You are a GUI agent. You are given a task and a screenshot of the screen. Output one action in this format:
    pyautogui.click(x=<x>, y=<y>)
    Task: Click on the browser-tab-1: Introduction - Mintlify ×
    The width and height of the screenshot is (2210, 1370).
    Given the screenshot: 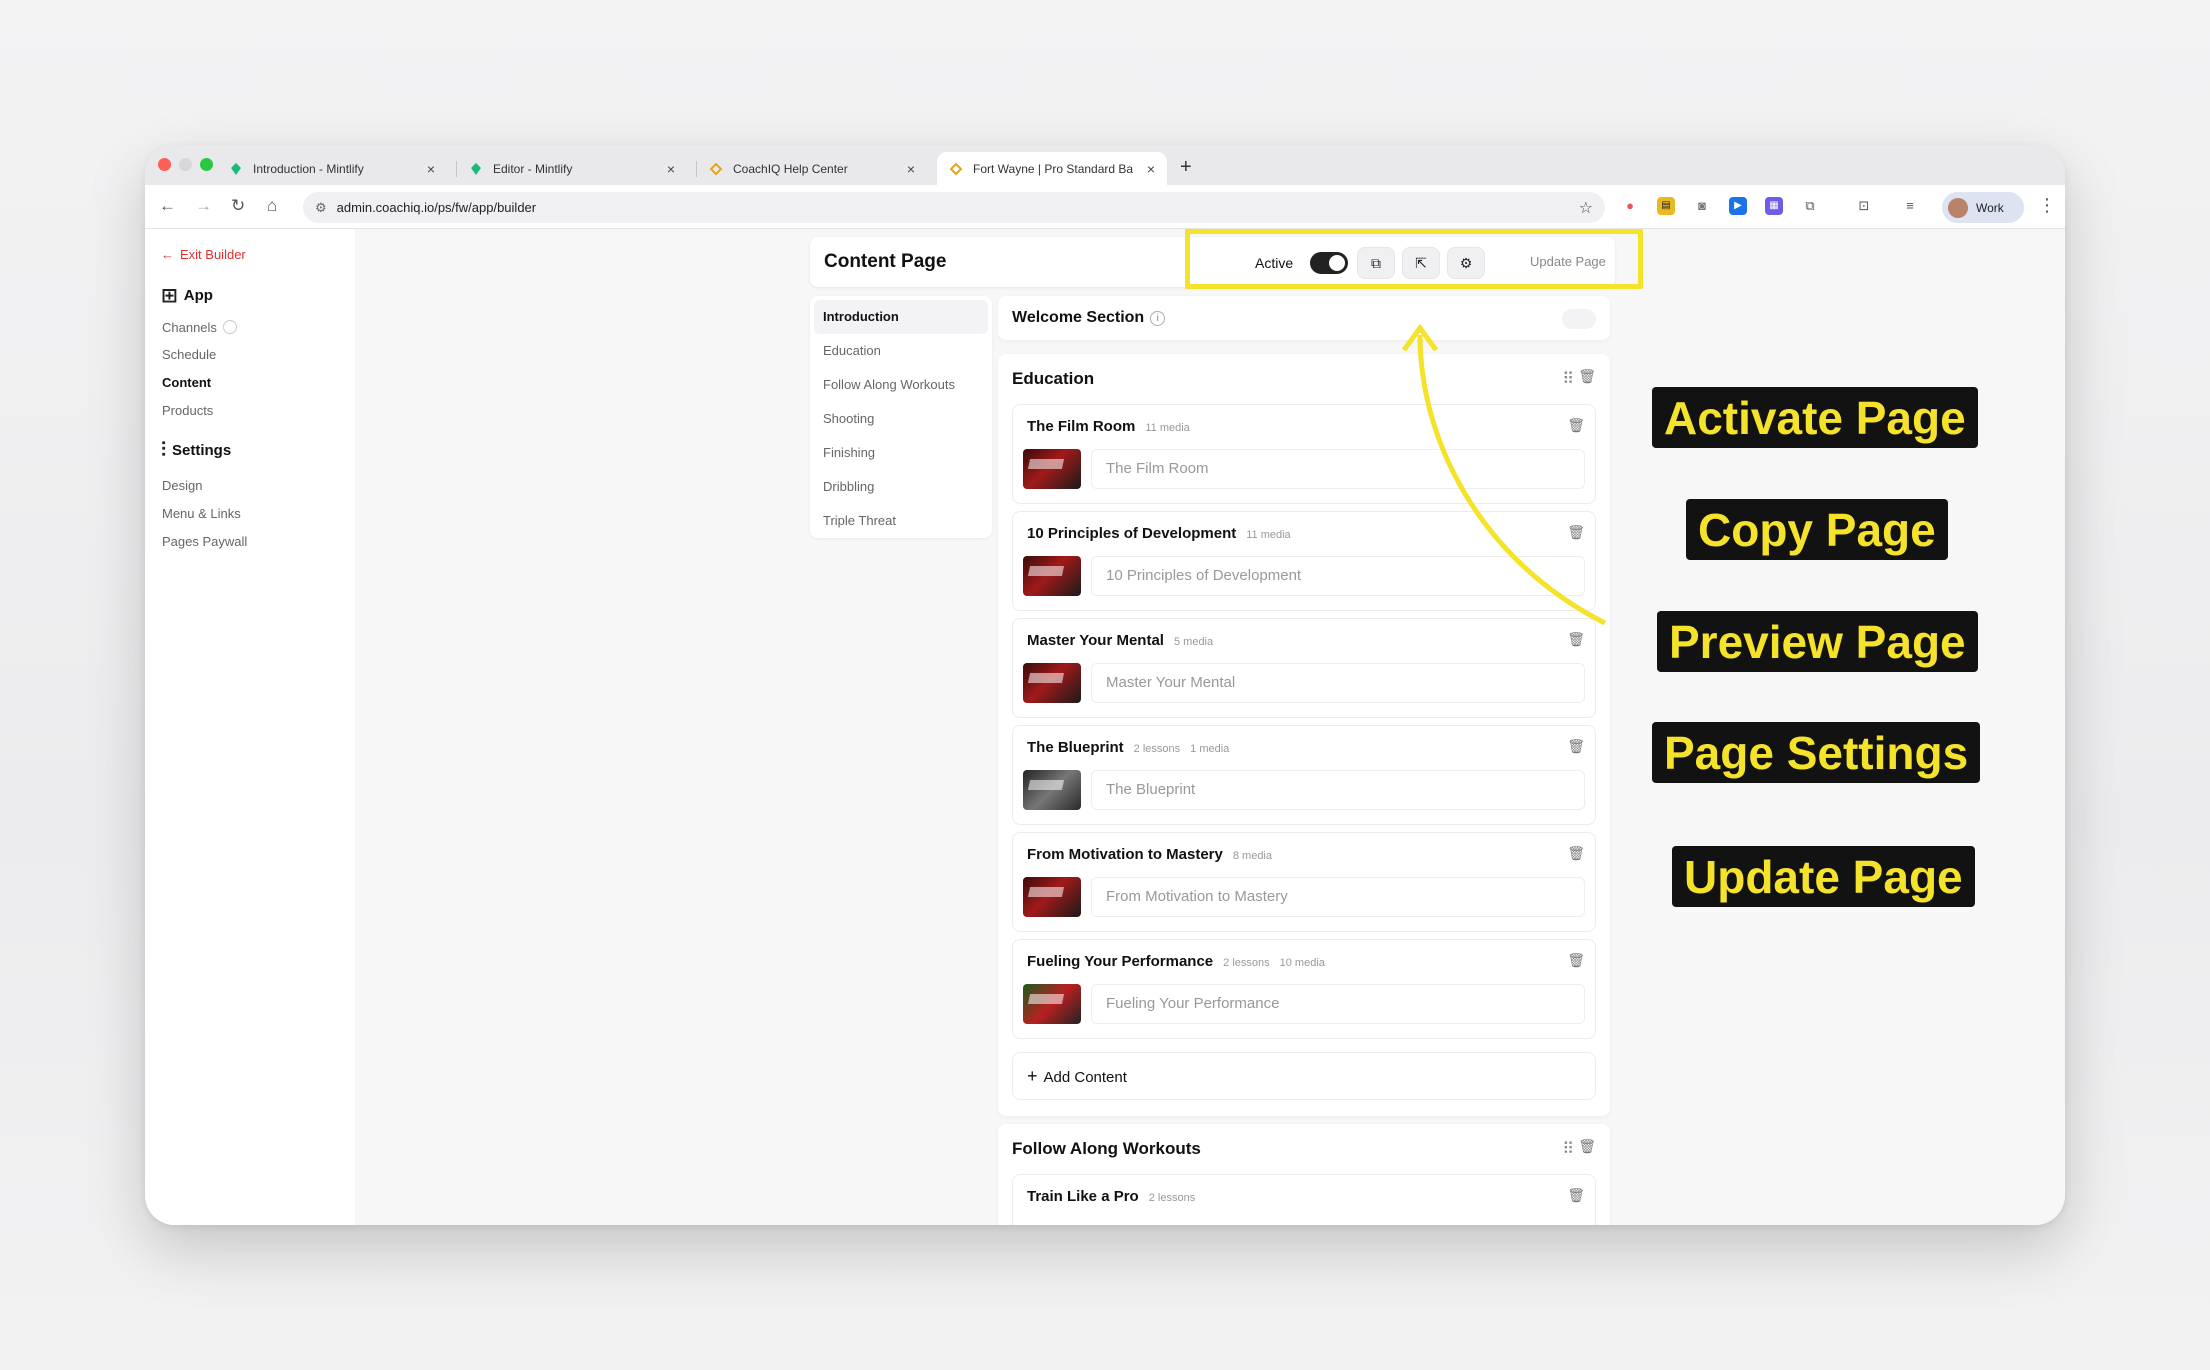 What is the action you would take?
    pyautogui.click(x=332, y=168)
    